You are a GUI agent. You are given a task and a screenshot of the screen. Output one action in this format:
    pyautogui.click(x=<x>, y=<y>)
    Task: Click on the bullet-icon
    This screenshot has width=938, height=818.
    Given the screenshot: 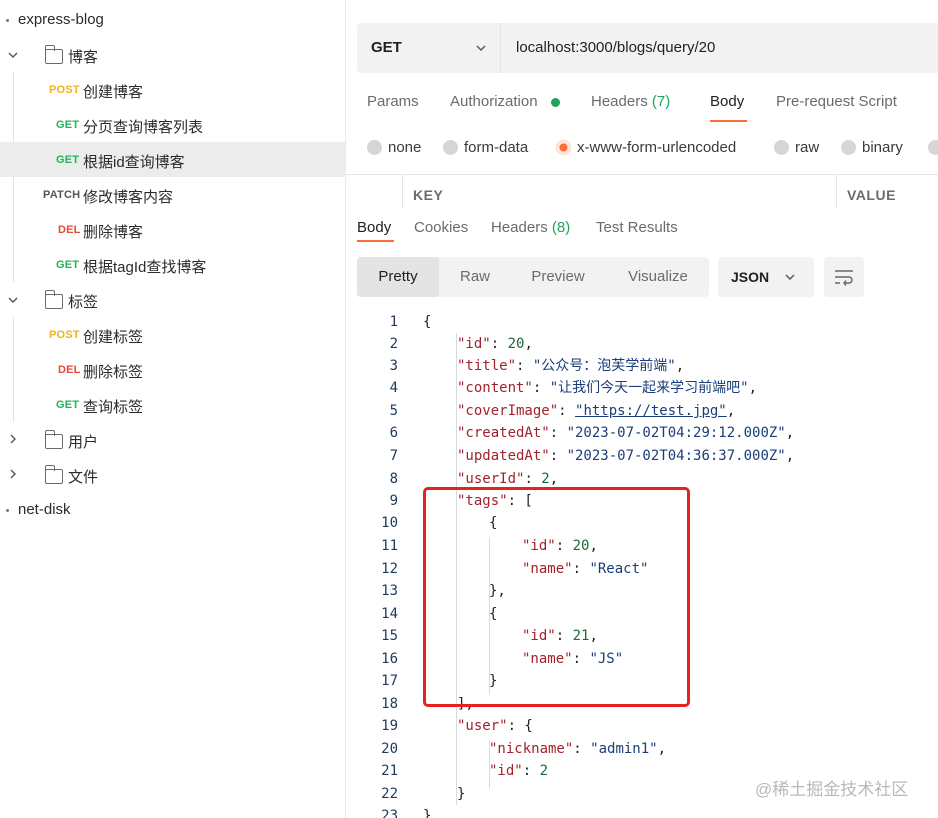 What is the action you would take?
    pyautogui.click(x=7, y=510)
    